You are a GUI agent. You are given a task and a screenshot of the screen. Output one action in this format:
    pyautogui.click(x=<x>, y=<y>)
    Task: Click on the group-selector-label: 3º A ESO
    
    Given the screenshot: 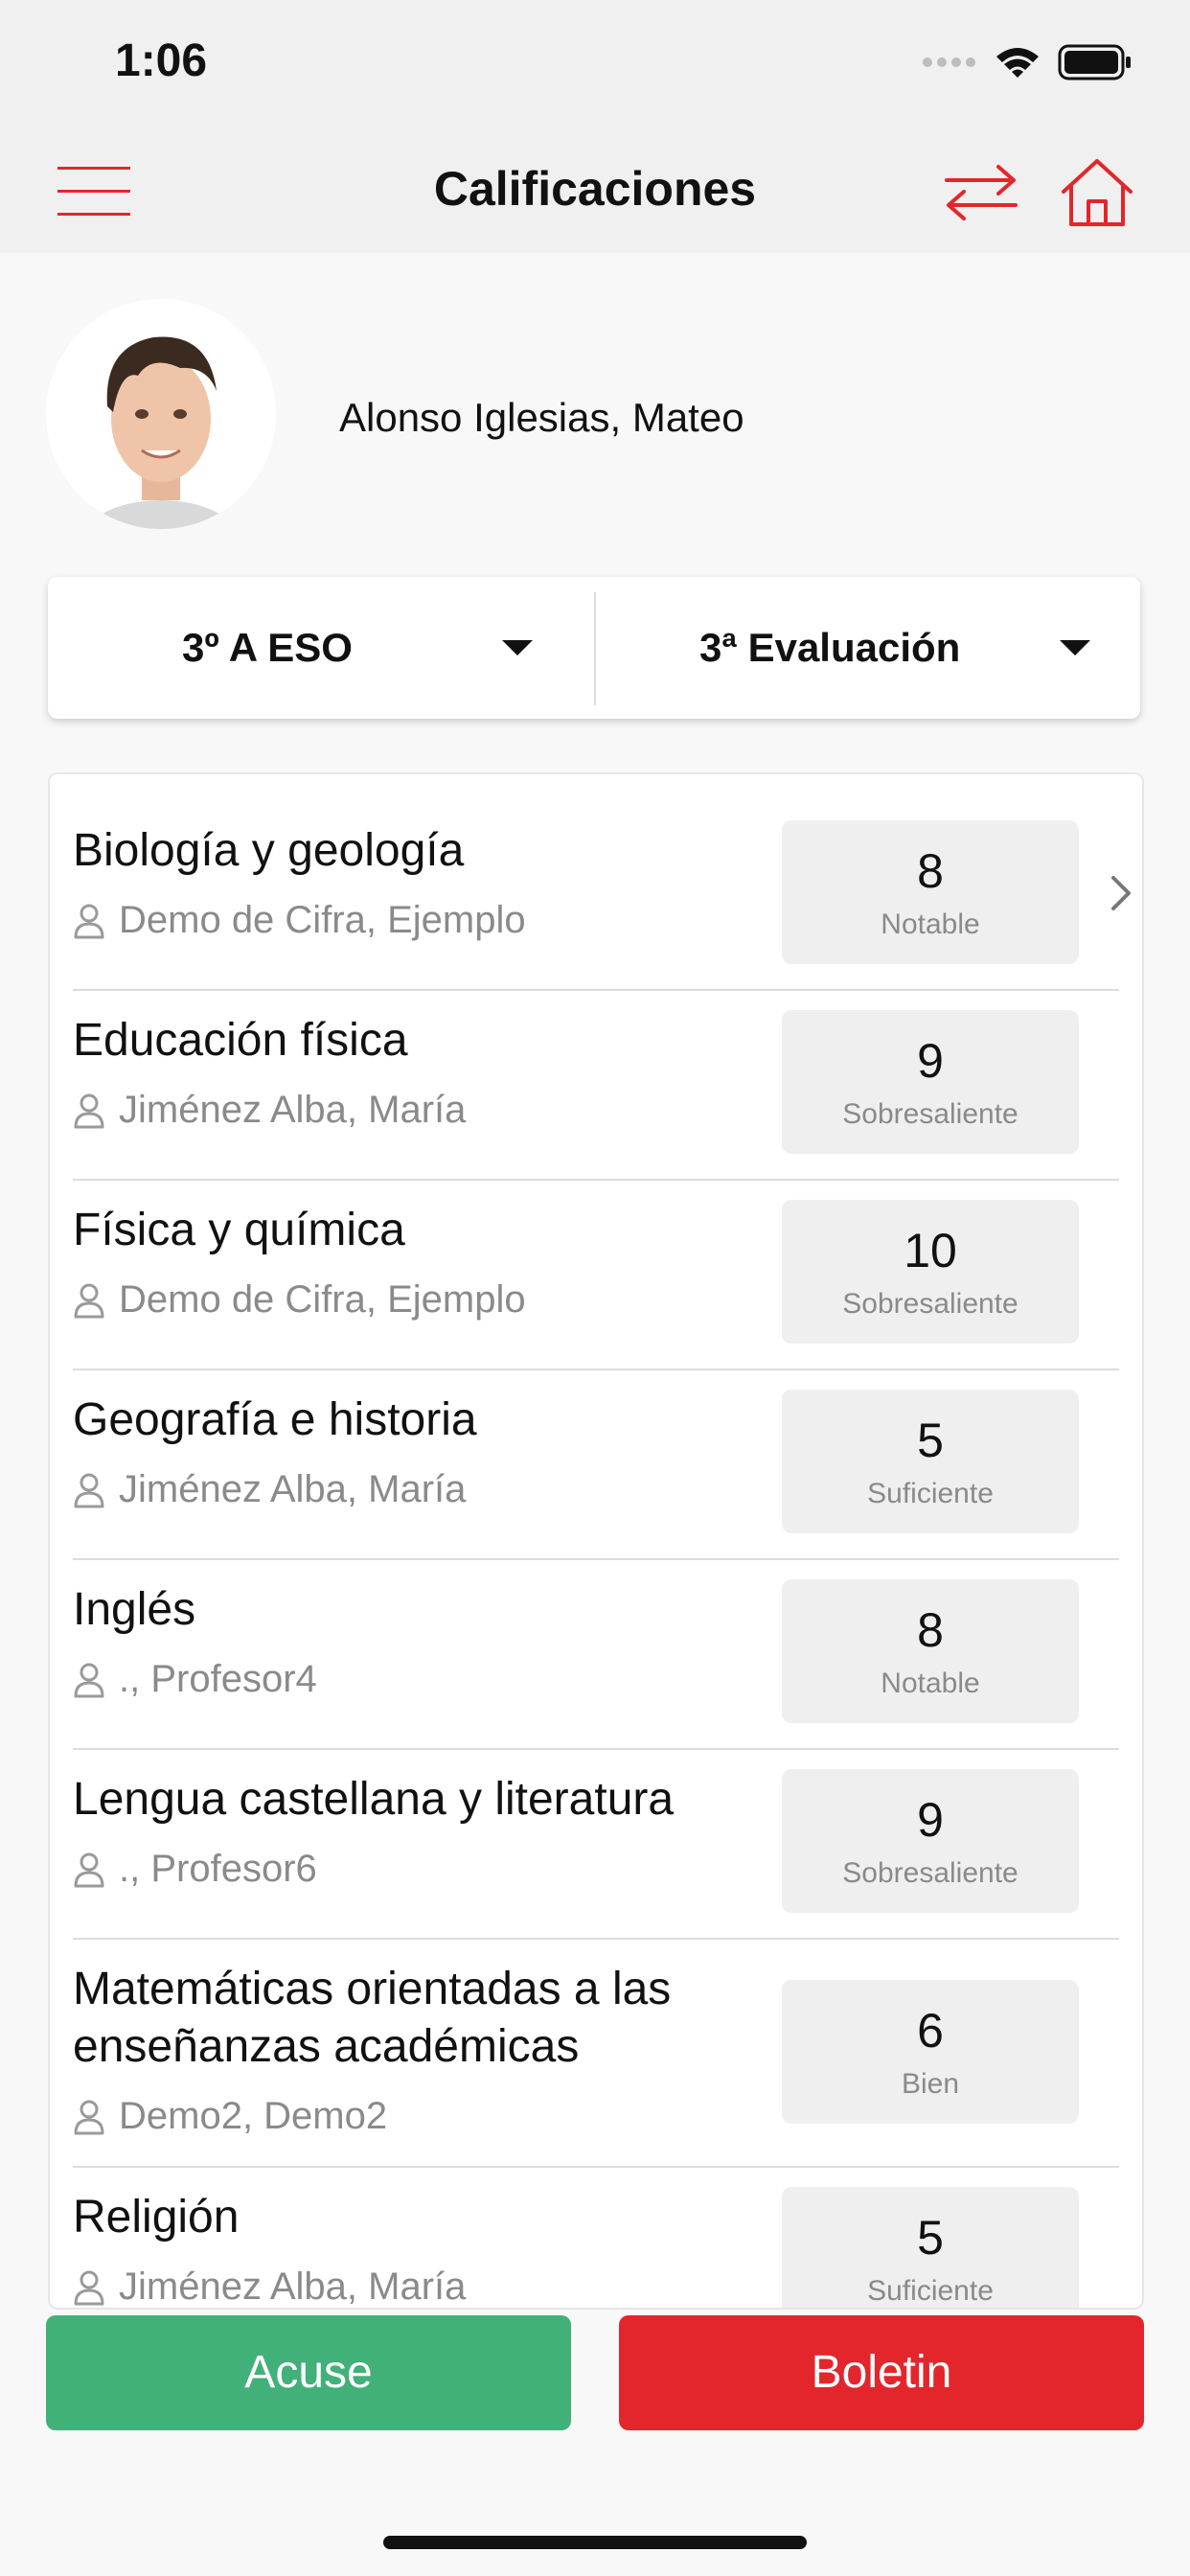 What is the action you would take?
    pyautogui.click(x=267, y=647)
    